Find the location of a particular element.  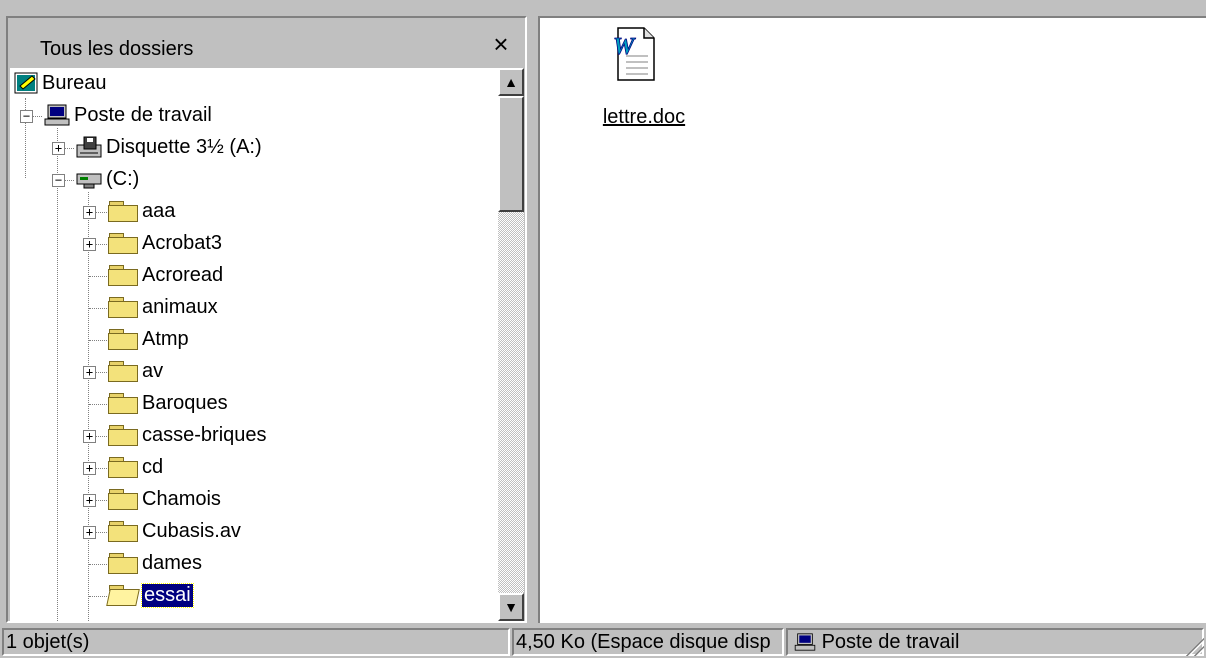

tree-item-folder: Acroread is located at coordinates (190, 275).